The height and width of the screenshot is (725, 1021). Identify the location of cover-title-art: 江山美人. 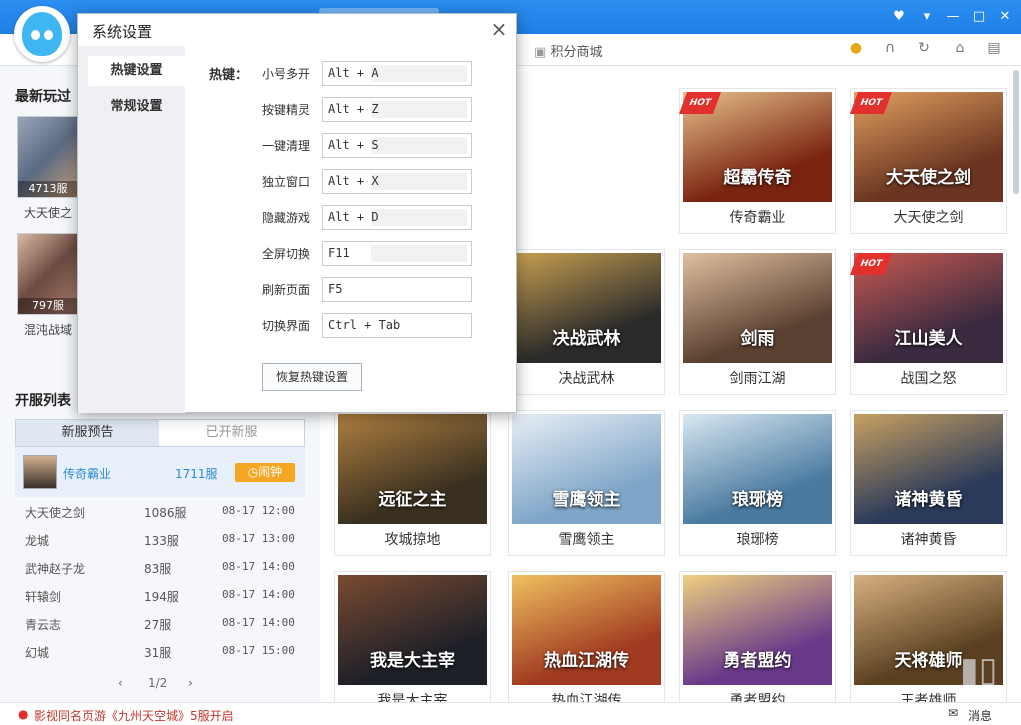
(928, 336).